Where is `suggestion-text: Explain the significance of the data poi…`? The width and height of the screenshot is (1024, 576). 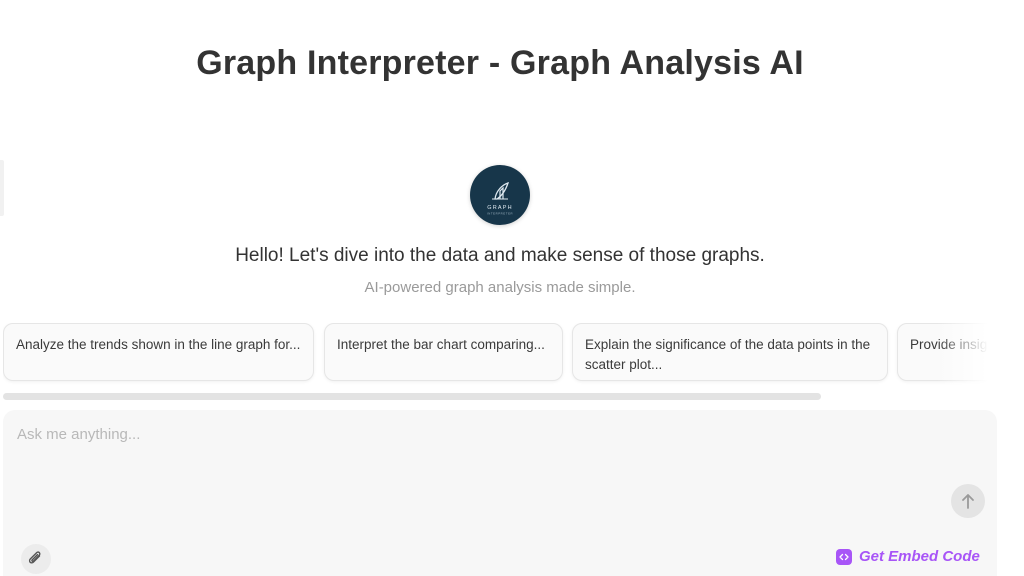
suggestion-text: Explain the significance of the data poi… is located at coordinates (728, 354).